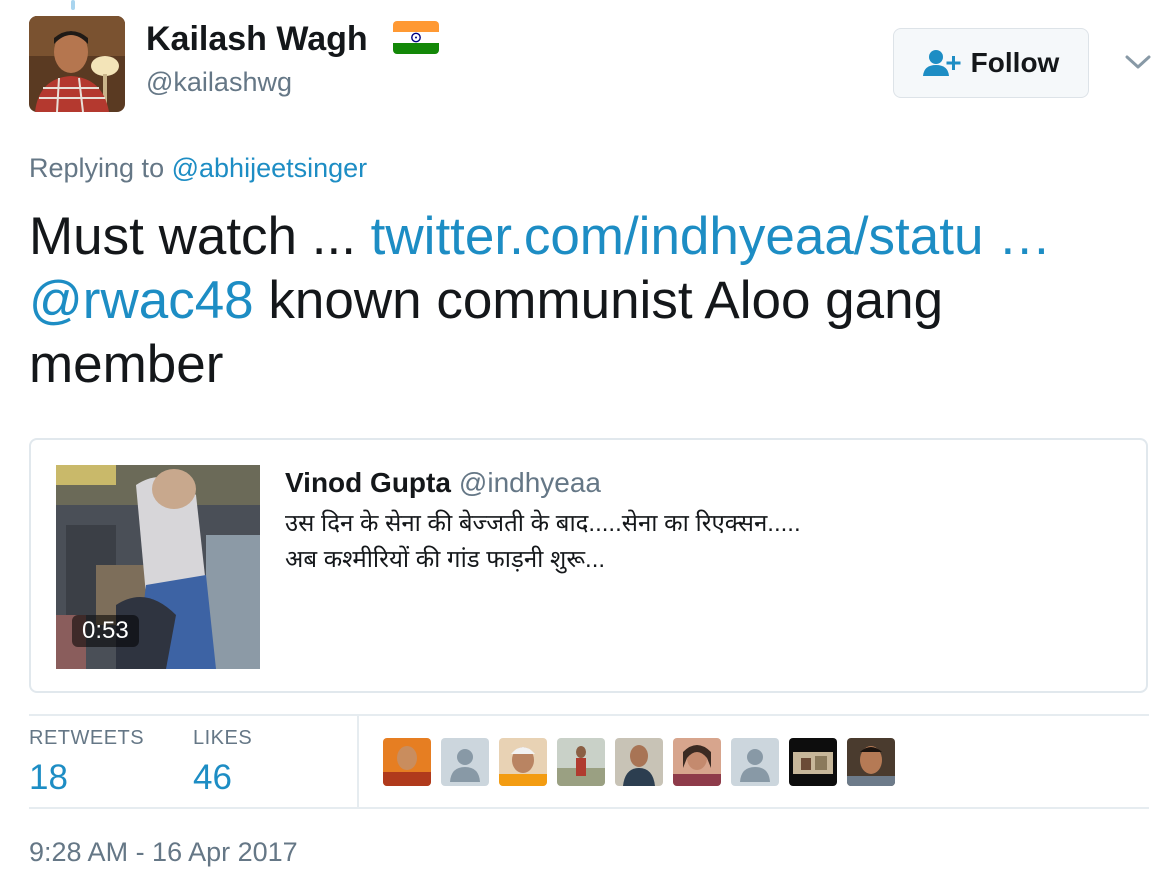  I want to click on quoted-author-name: Vinod Gupta, so click(368, 482).